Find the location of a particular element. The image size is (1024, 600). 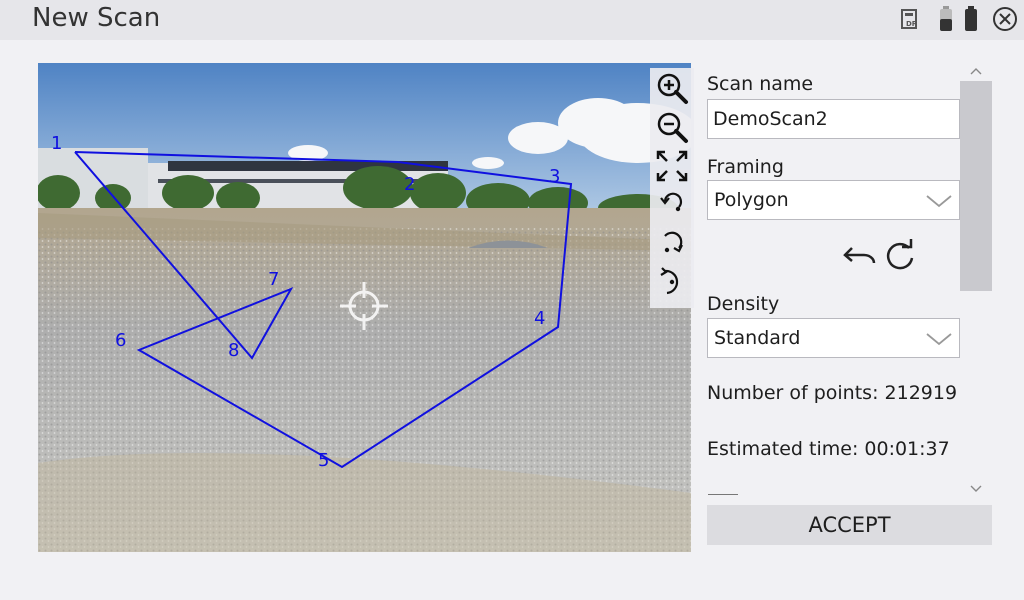

density-label: Density is located at coordinates (743, 304).